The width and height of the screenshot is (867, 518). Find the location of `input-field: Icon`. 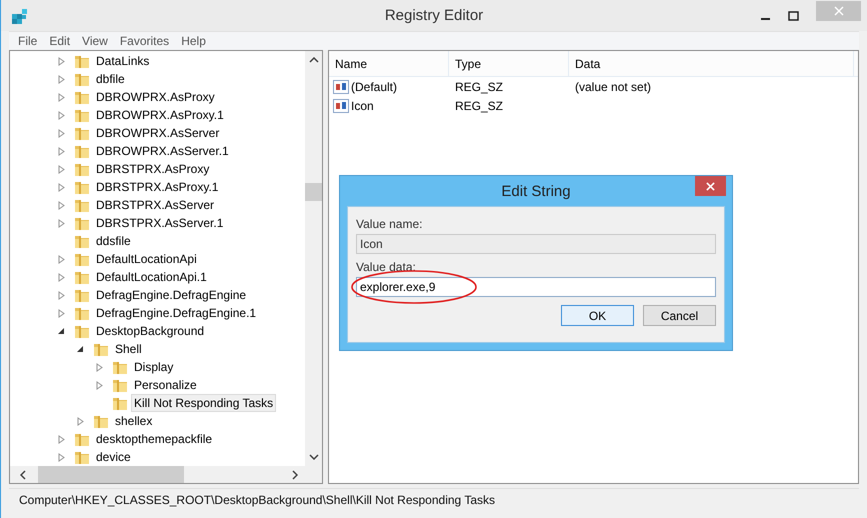

input-field: Icon is located at coordinates (536, 244).